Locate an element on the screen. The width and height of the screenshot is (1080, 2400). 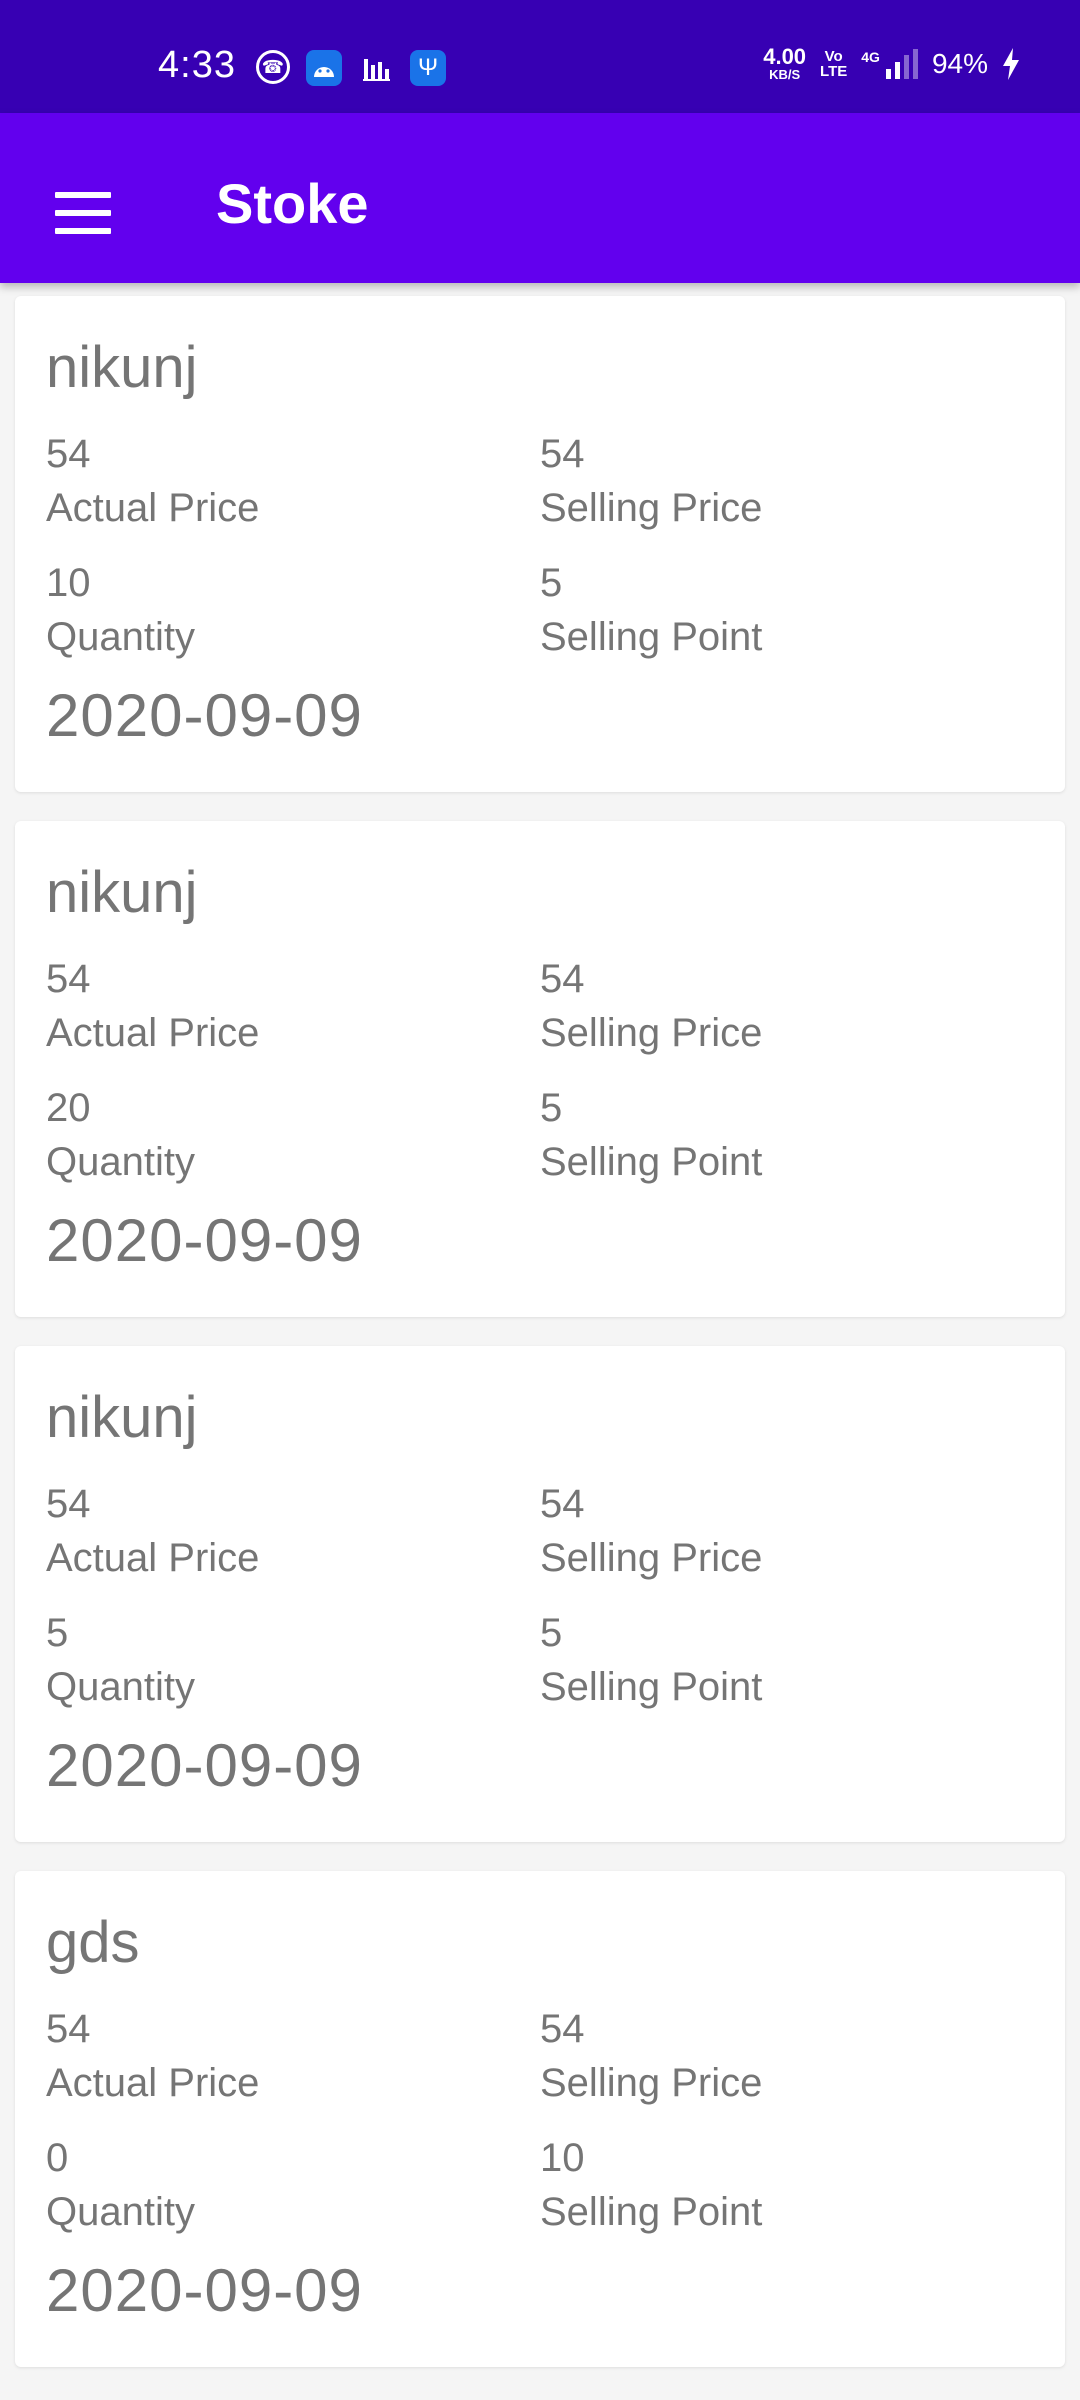
selling-point-block: 10 Selling Point is located at coordinates (651, 2186).